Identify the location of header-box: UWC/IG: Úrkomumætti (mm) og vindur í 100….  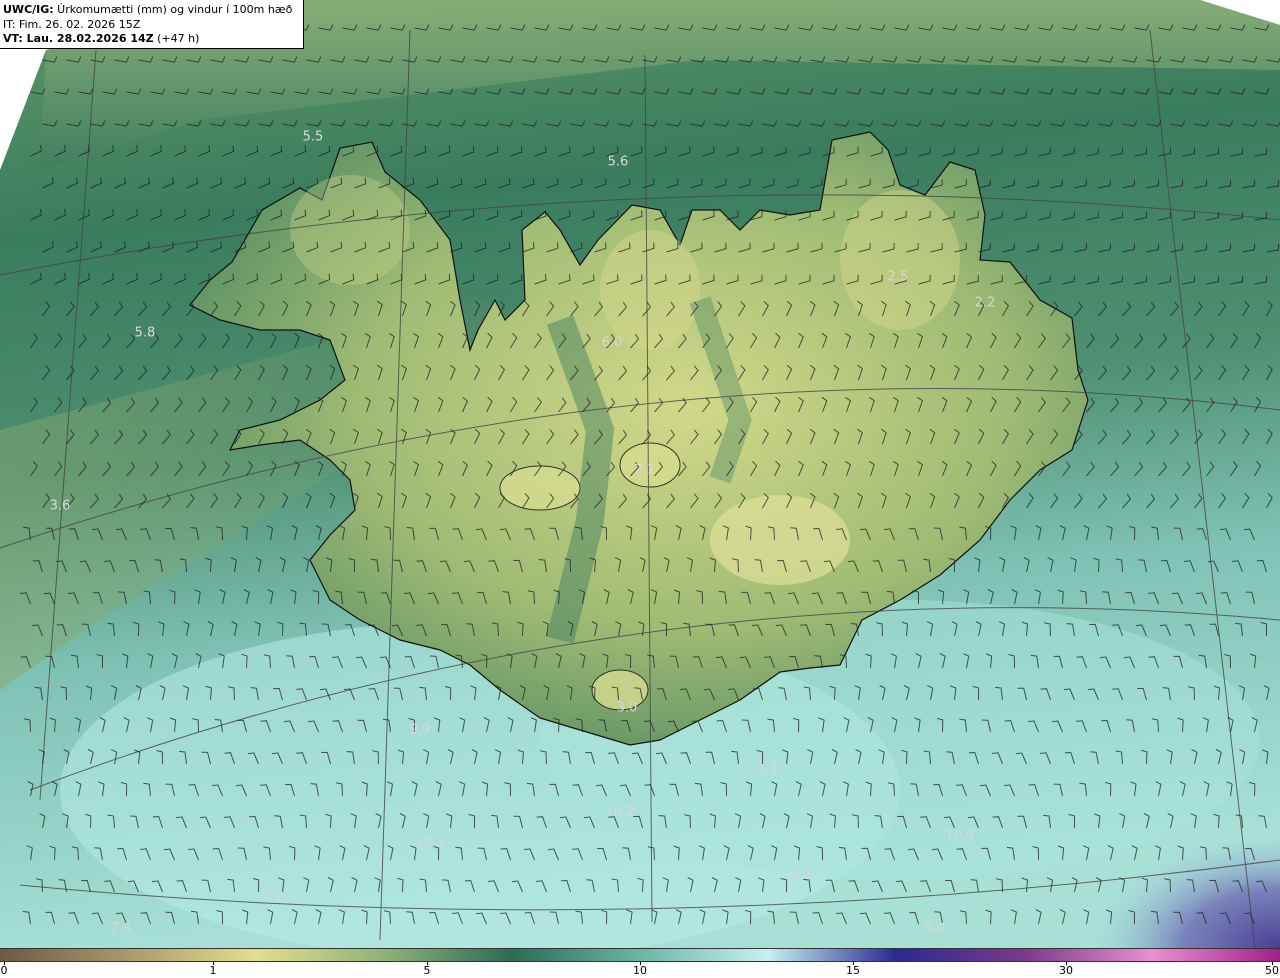
(152, 24).